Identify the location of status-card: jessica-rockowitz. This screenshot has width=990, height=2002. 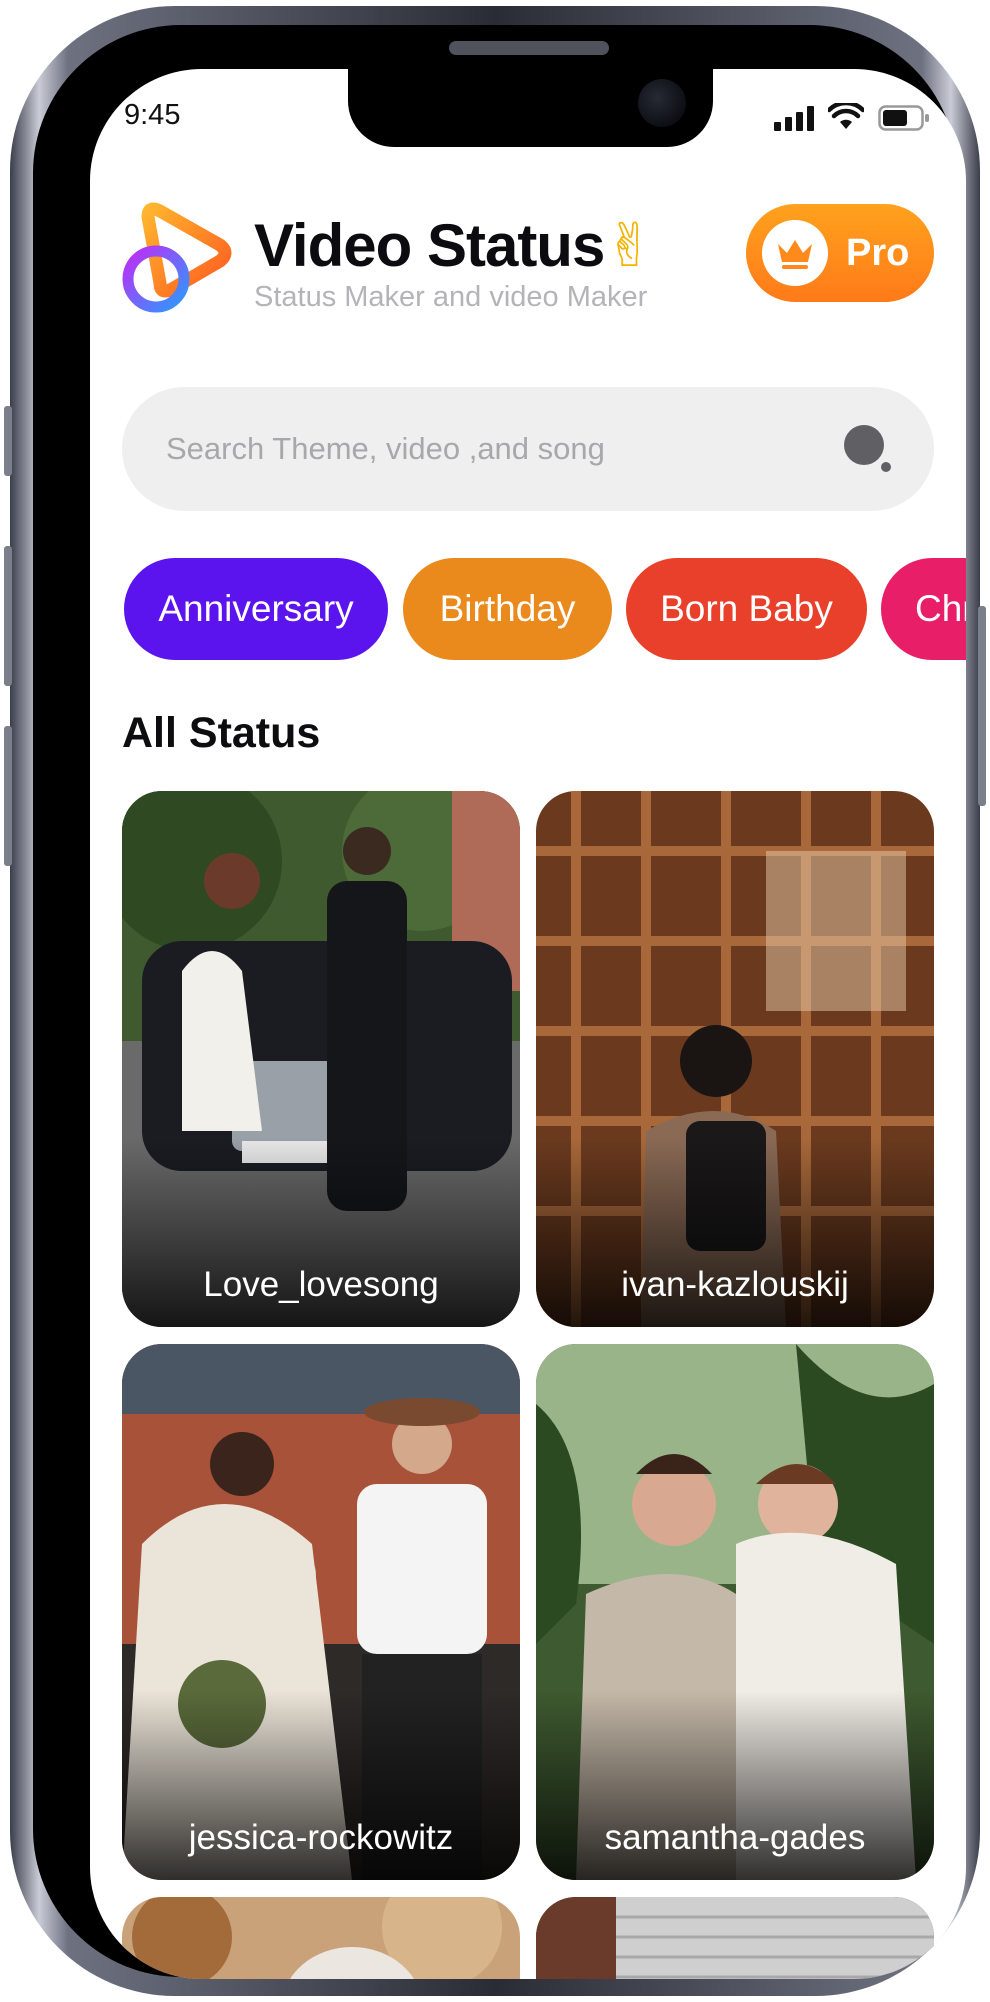
(321, 1612).